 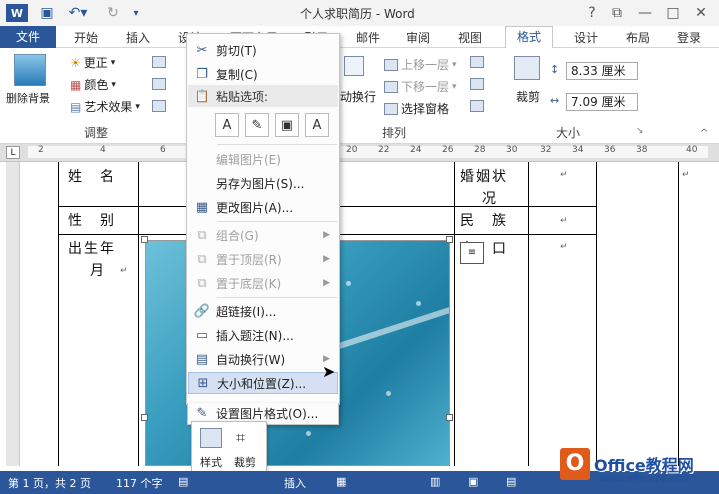 What do you see at coordinates (86, 37) in the screenshot?
I see `tab-home: 开始` at bounding box center [86, 37].